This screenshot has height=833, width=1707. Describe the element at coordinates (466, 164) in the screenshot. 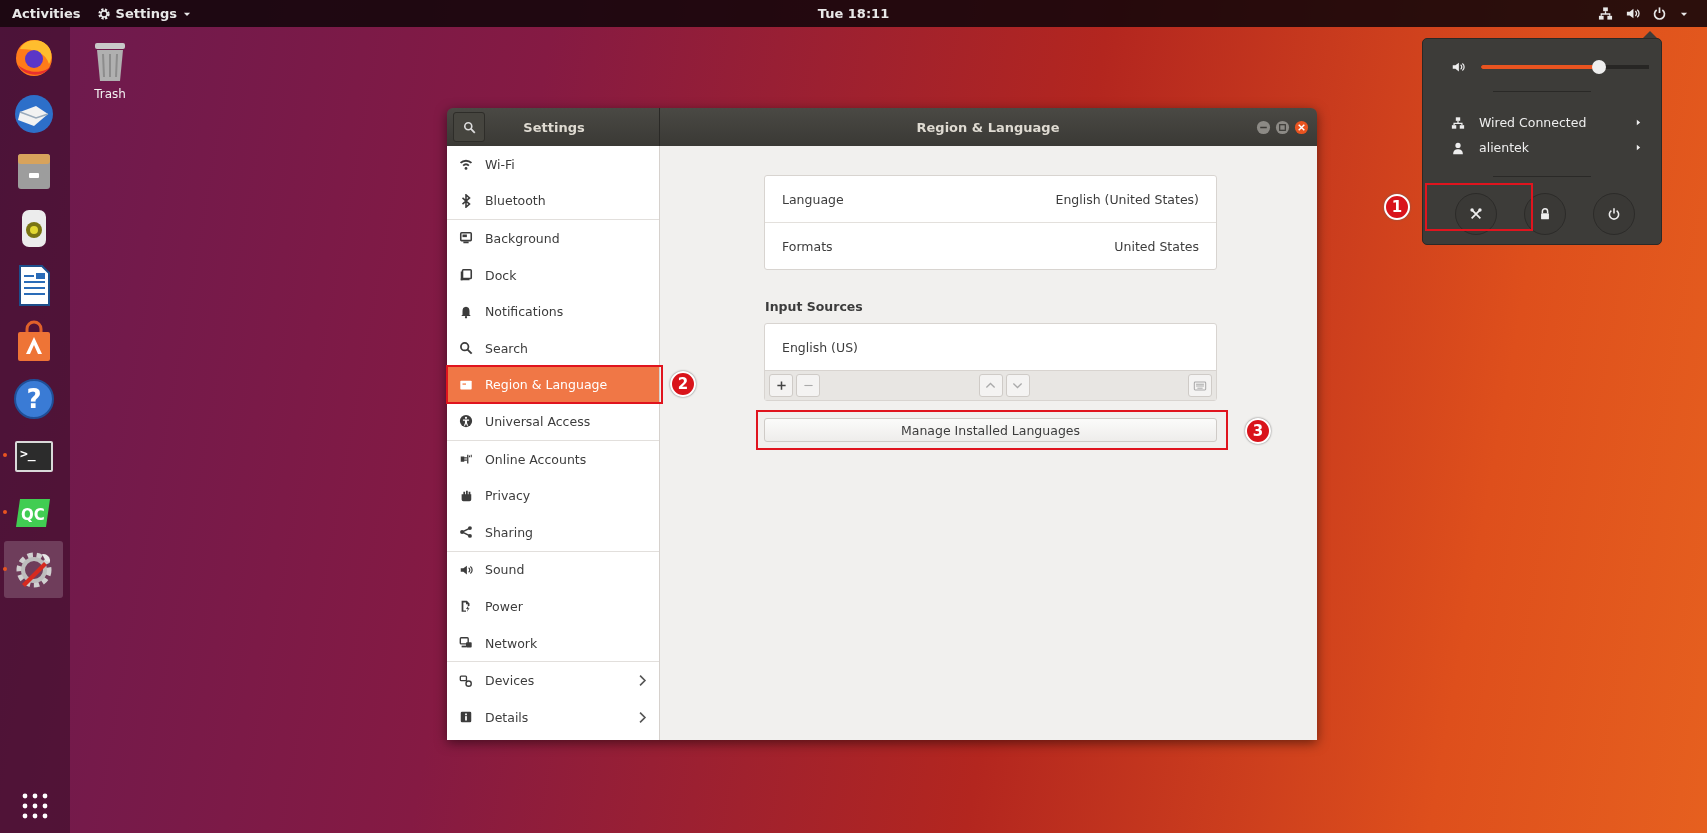

I see `wifi-icon` at that location.